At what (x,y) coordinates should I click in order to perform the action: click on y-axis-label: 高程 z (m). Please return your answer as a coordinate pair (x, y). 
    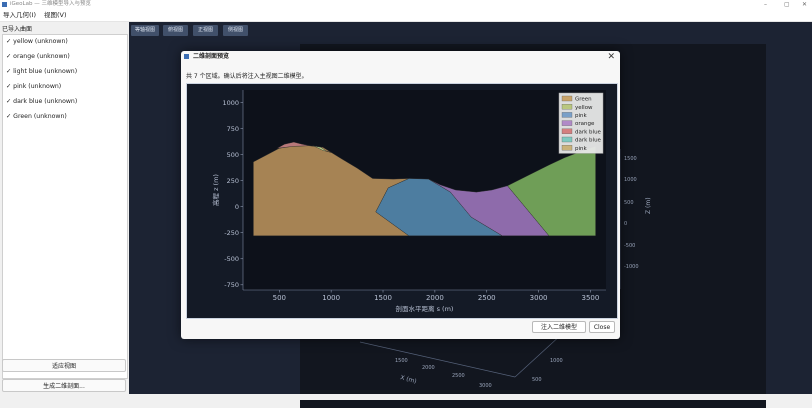
    Looking at the image, I should click on (215, 190).